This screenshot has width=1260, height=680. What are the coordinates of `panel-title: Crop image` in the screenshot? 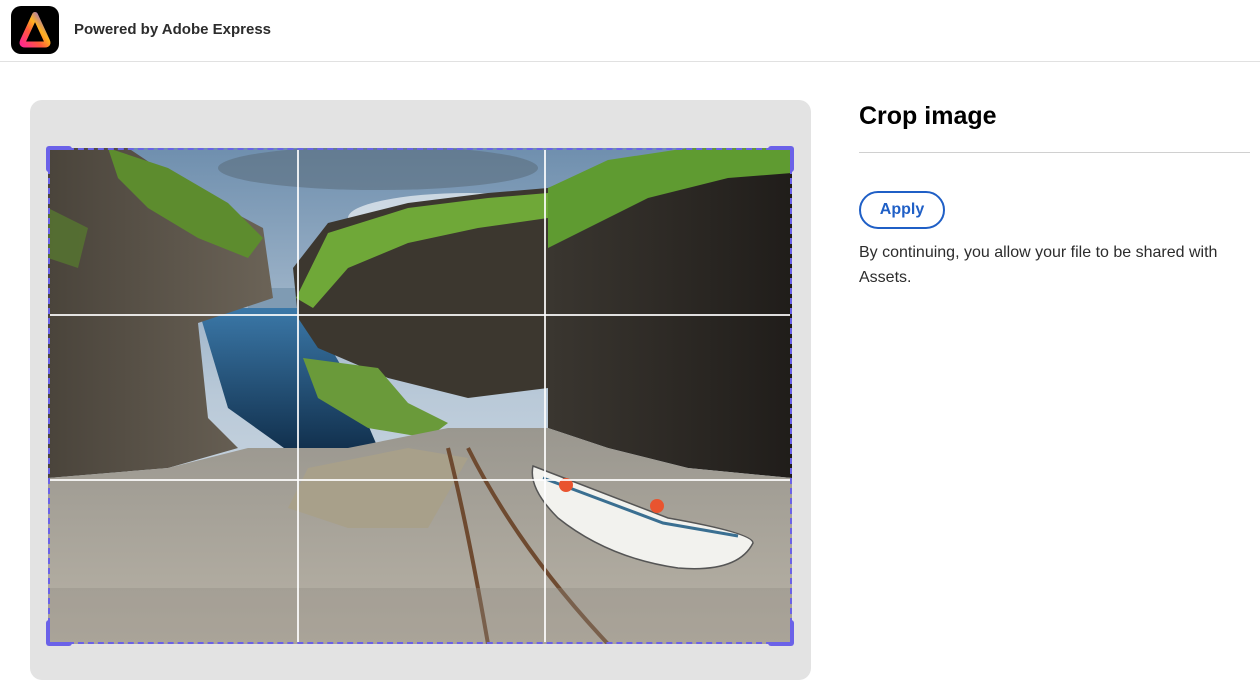 It's located at (928, 116).